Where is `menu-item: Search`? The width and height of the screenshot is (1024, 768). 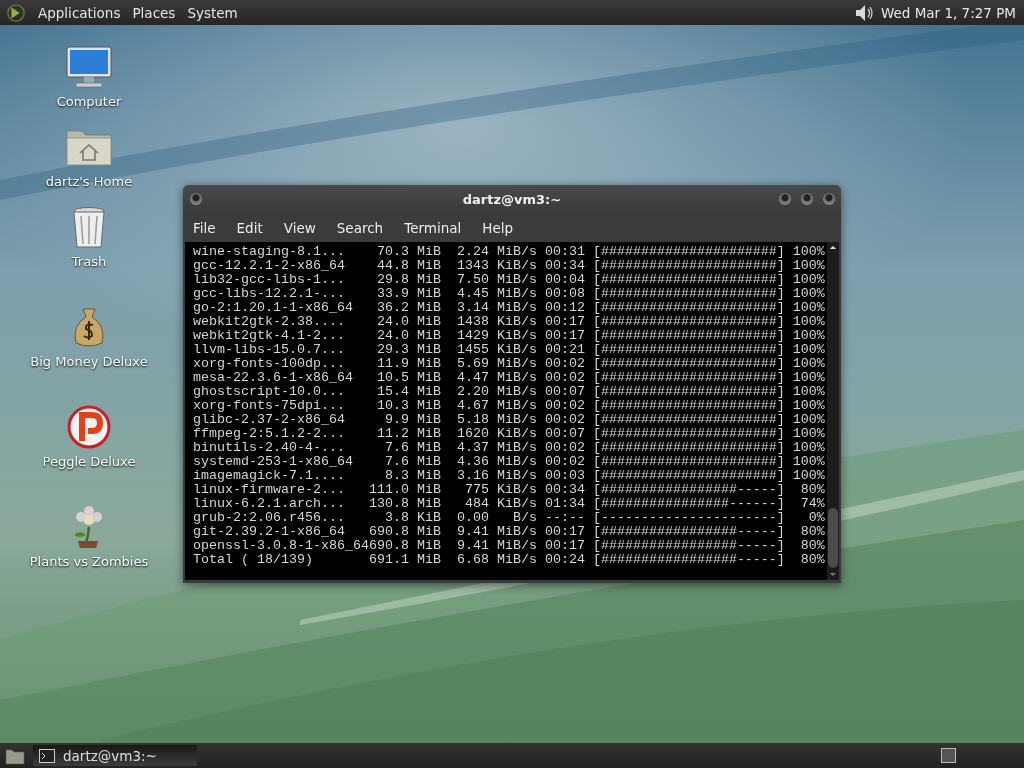
menu-item: Search is located at coordinates (360, 227).